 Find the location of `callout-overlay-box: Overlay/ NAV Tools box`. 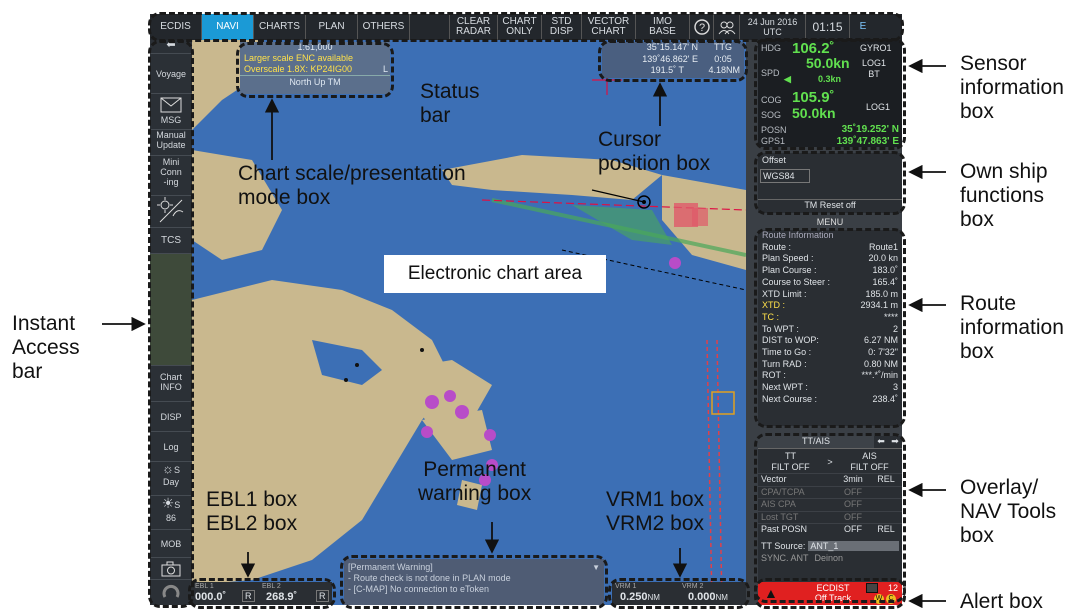

callout-overlay-box: Overlay/ NAV Tools box is located at coordinates (1008, 511).